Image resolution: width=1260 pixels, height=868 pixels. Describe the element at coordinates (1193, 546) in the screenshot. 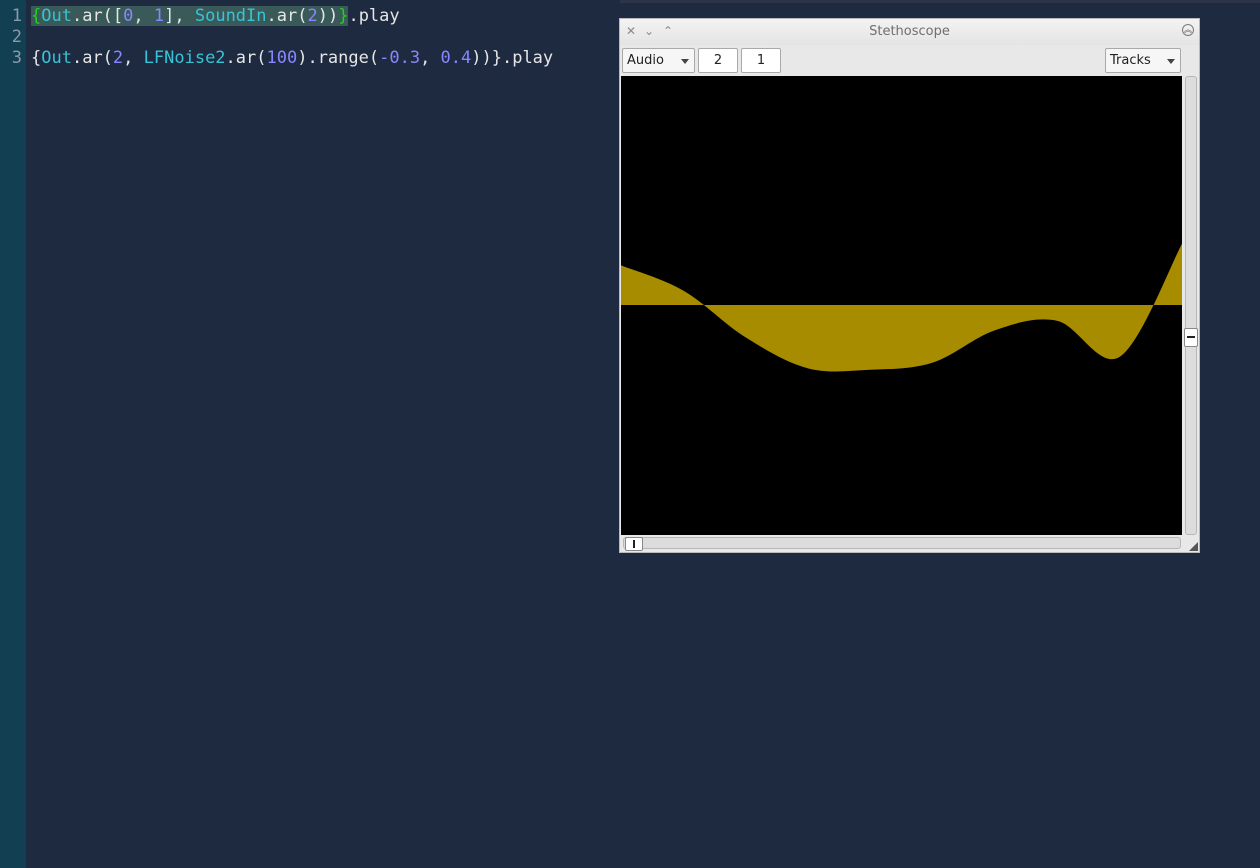

I see `resize-grip` at that location.